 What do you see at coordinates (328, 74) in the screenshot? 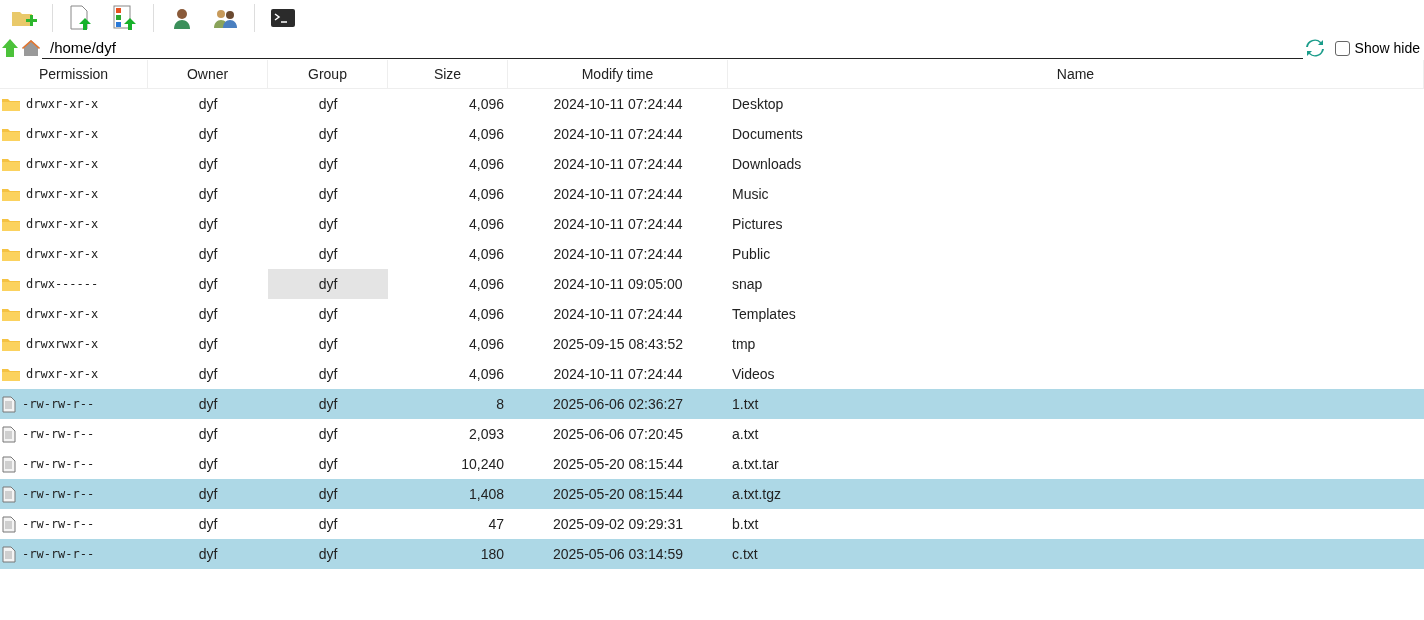
I see `column-header: Group` at bounding box center [328, 74].